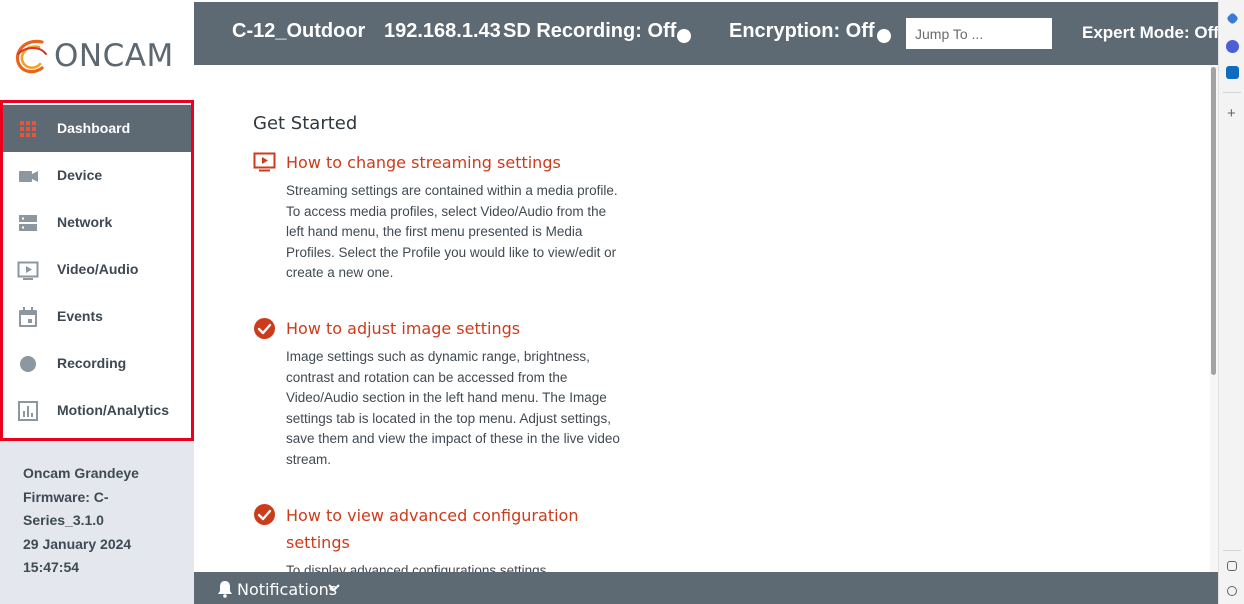 The height and width of the screenshot is (604, 1244). Describe the element at coordinates (28, 364) in the screenshot. I see `record-dot-icon` at that location.